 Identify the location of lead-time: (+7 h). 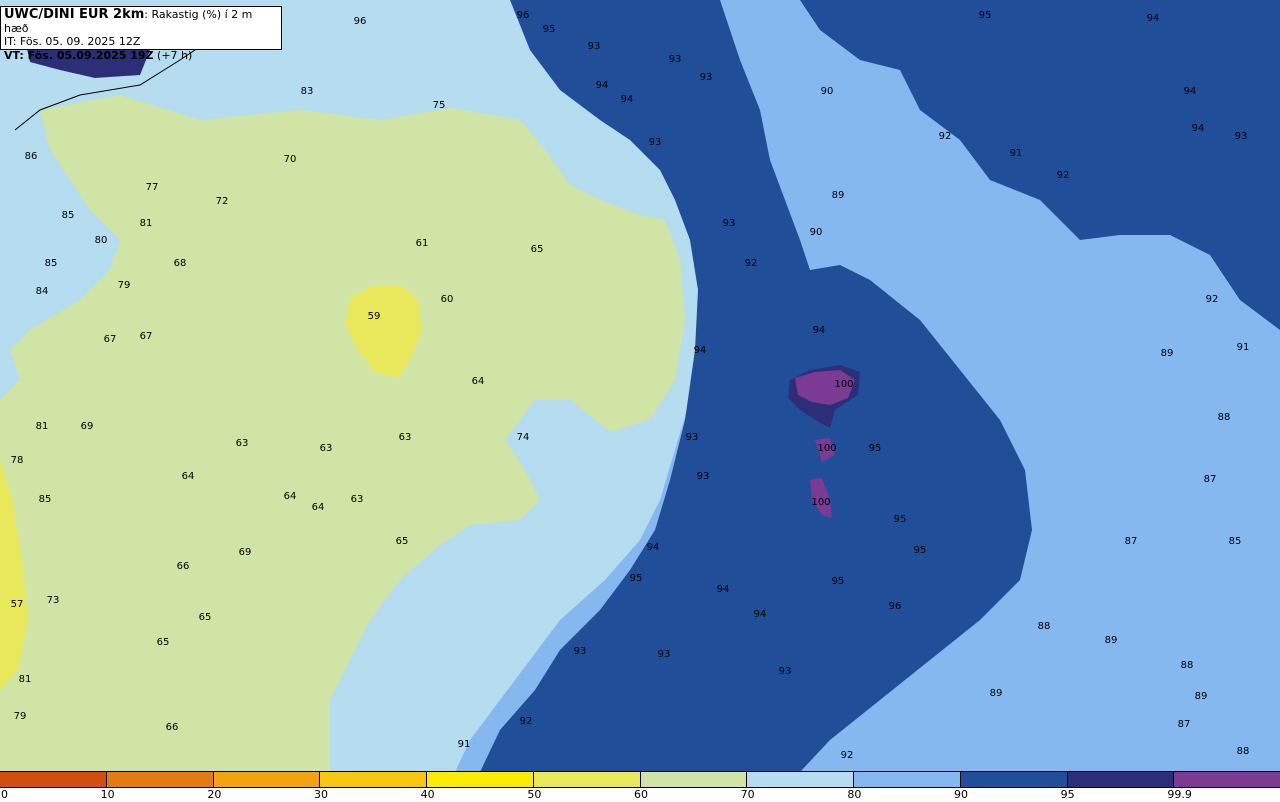
(173, 55).